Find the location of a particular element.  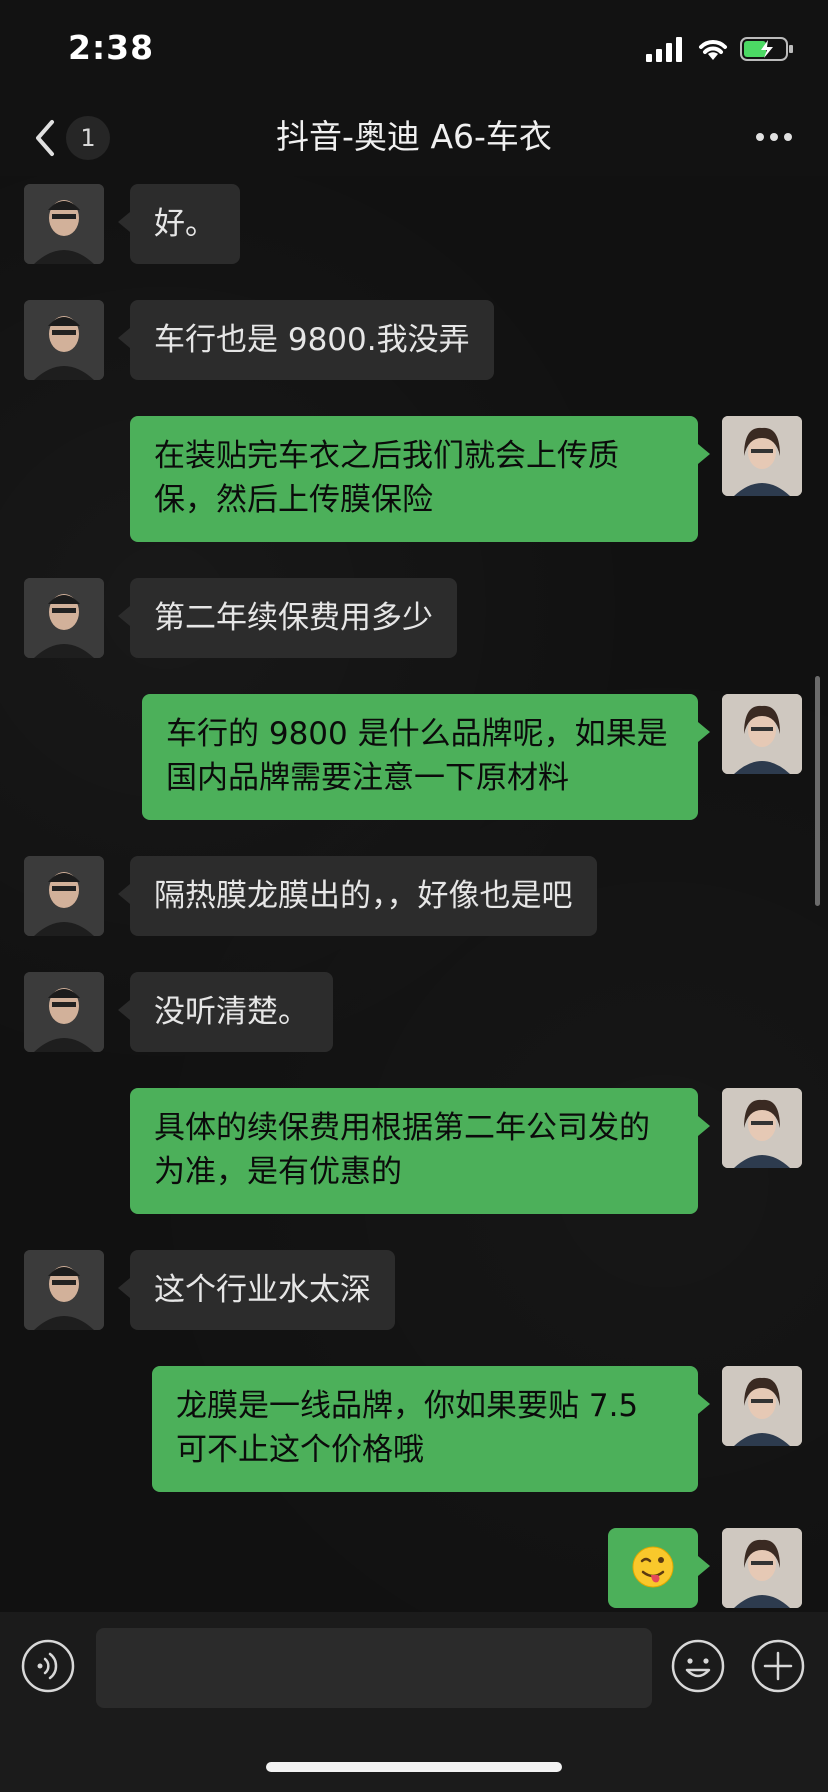

winking-tongue-emoji-icon is located at coordinates (653, 1567).